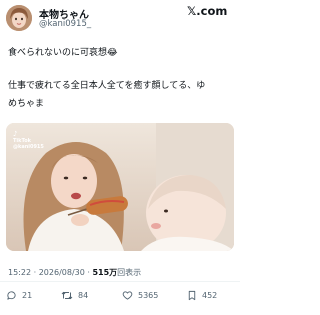 Image resolution: width=320 pixels, height=315 pixels. I want to click on tweet-date: 2026/08/30, so click(62, 272).